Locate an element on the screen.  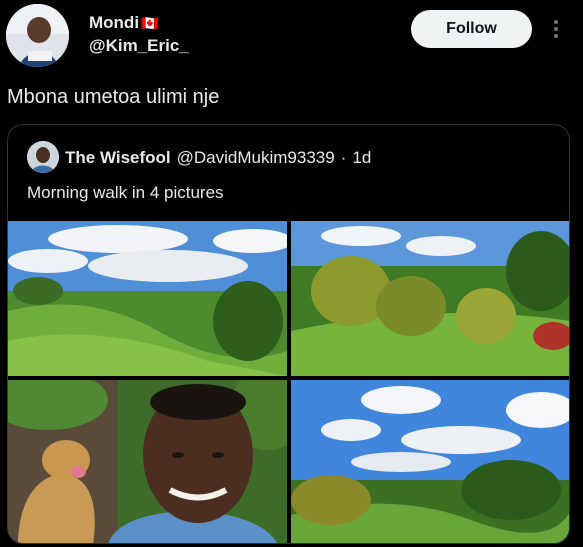
author-avatar is located at coordinates (37, 35).